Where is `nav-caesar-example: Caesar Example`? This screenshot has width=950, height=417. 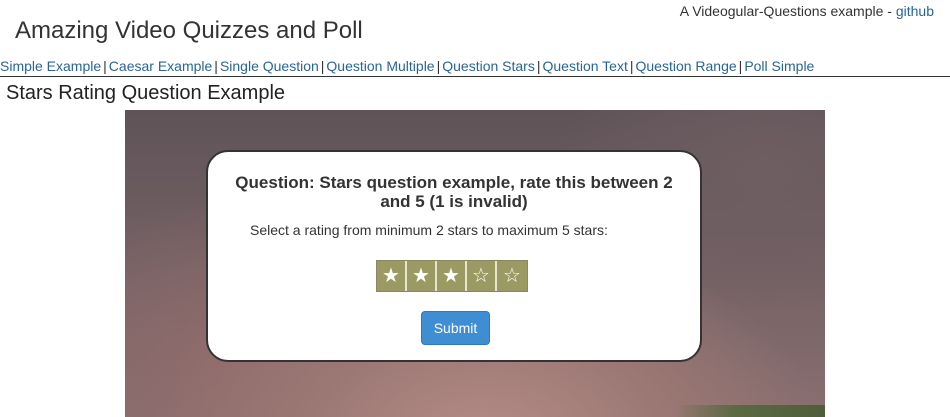
nav-caesar-example: Caesar Example is located at coordinates (161, 66).